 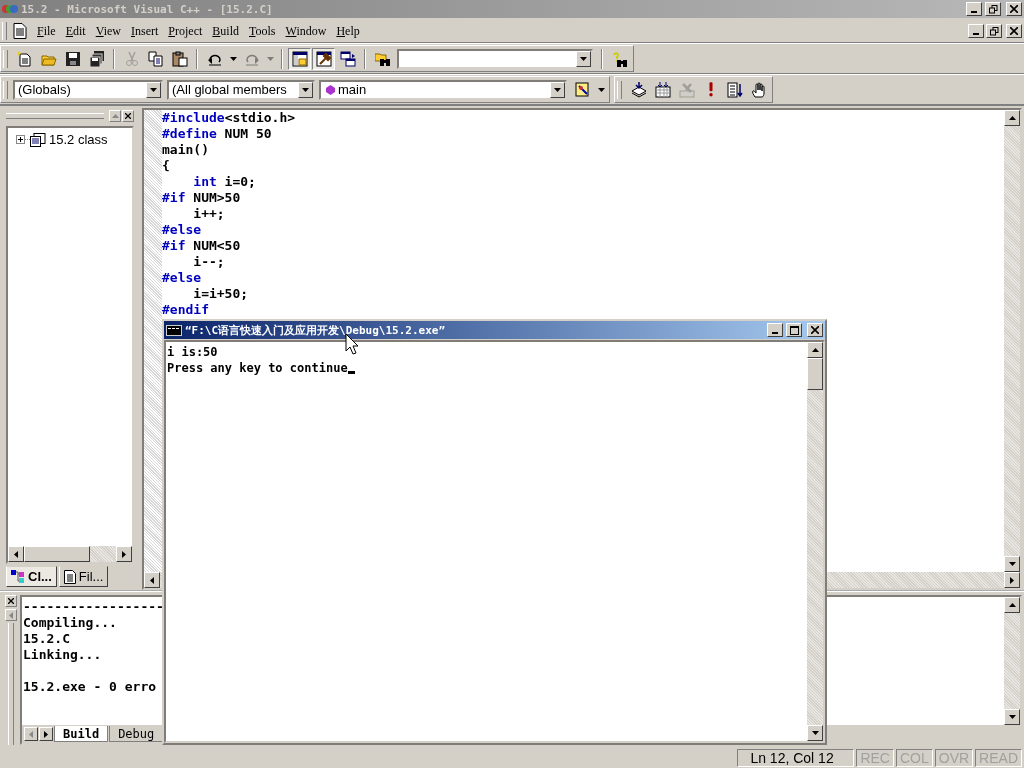 I want to click on code-line: main(), so click(x=185, y=150).